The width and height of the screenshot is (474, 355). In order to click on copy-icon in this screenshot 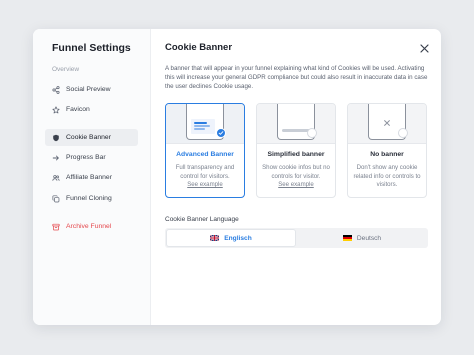, I will do `click(56, 198)`.